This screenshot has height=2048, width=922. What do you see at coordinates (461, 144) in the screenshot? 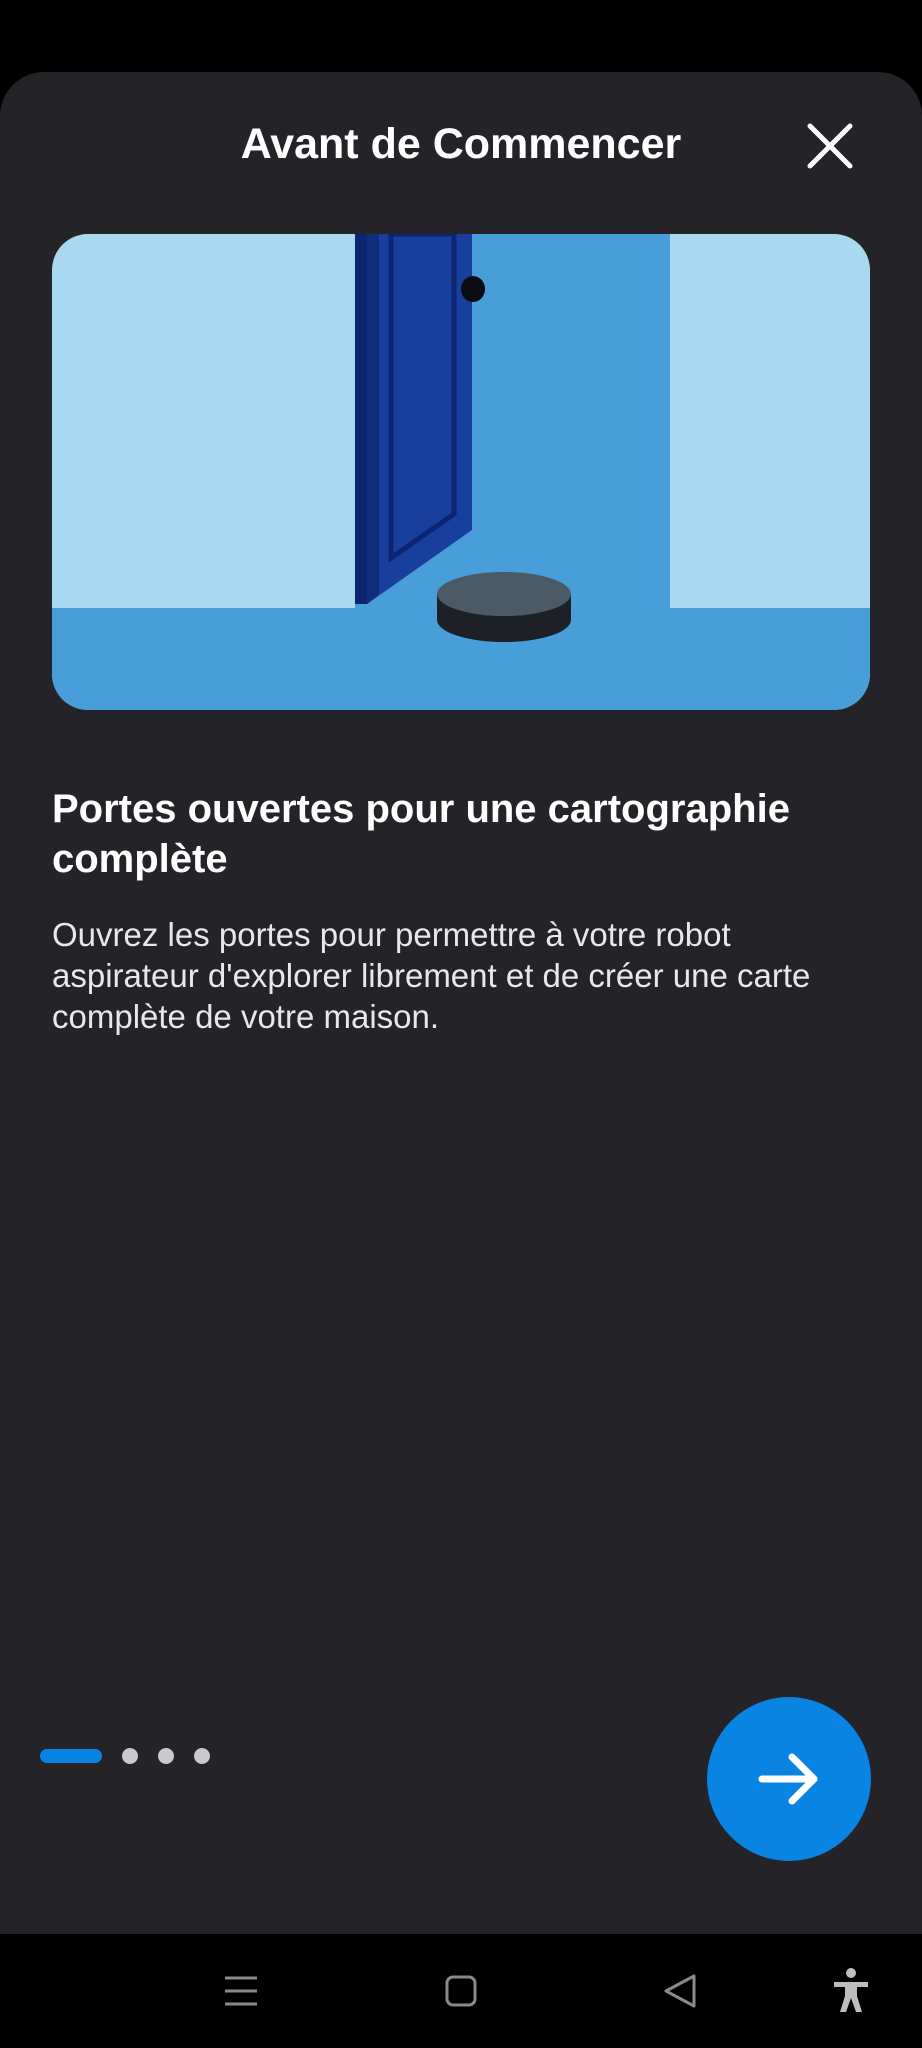
I see `dialog-title: Avant de Commencer` at bounding box center [461, 144].